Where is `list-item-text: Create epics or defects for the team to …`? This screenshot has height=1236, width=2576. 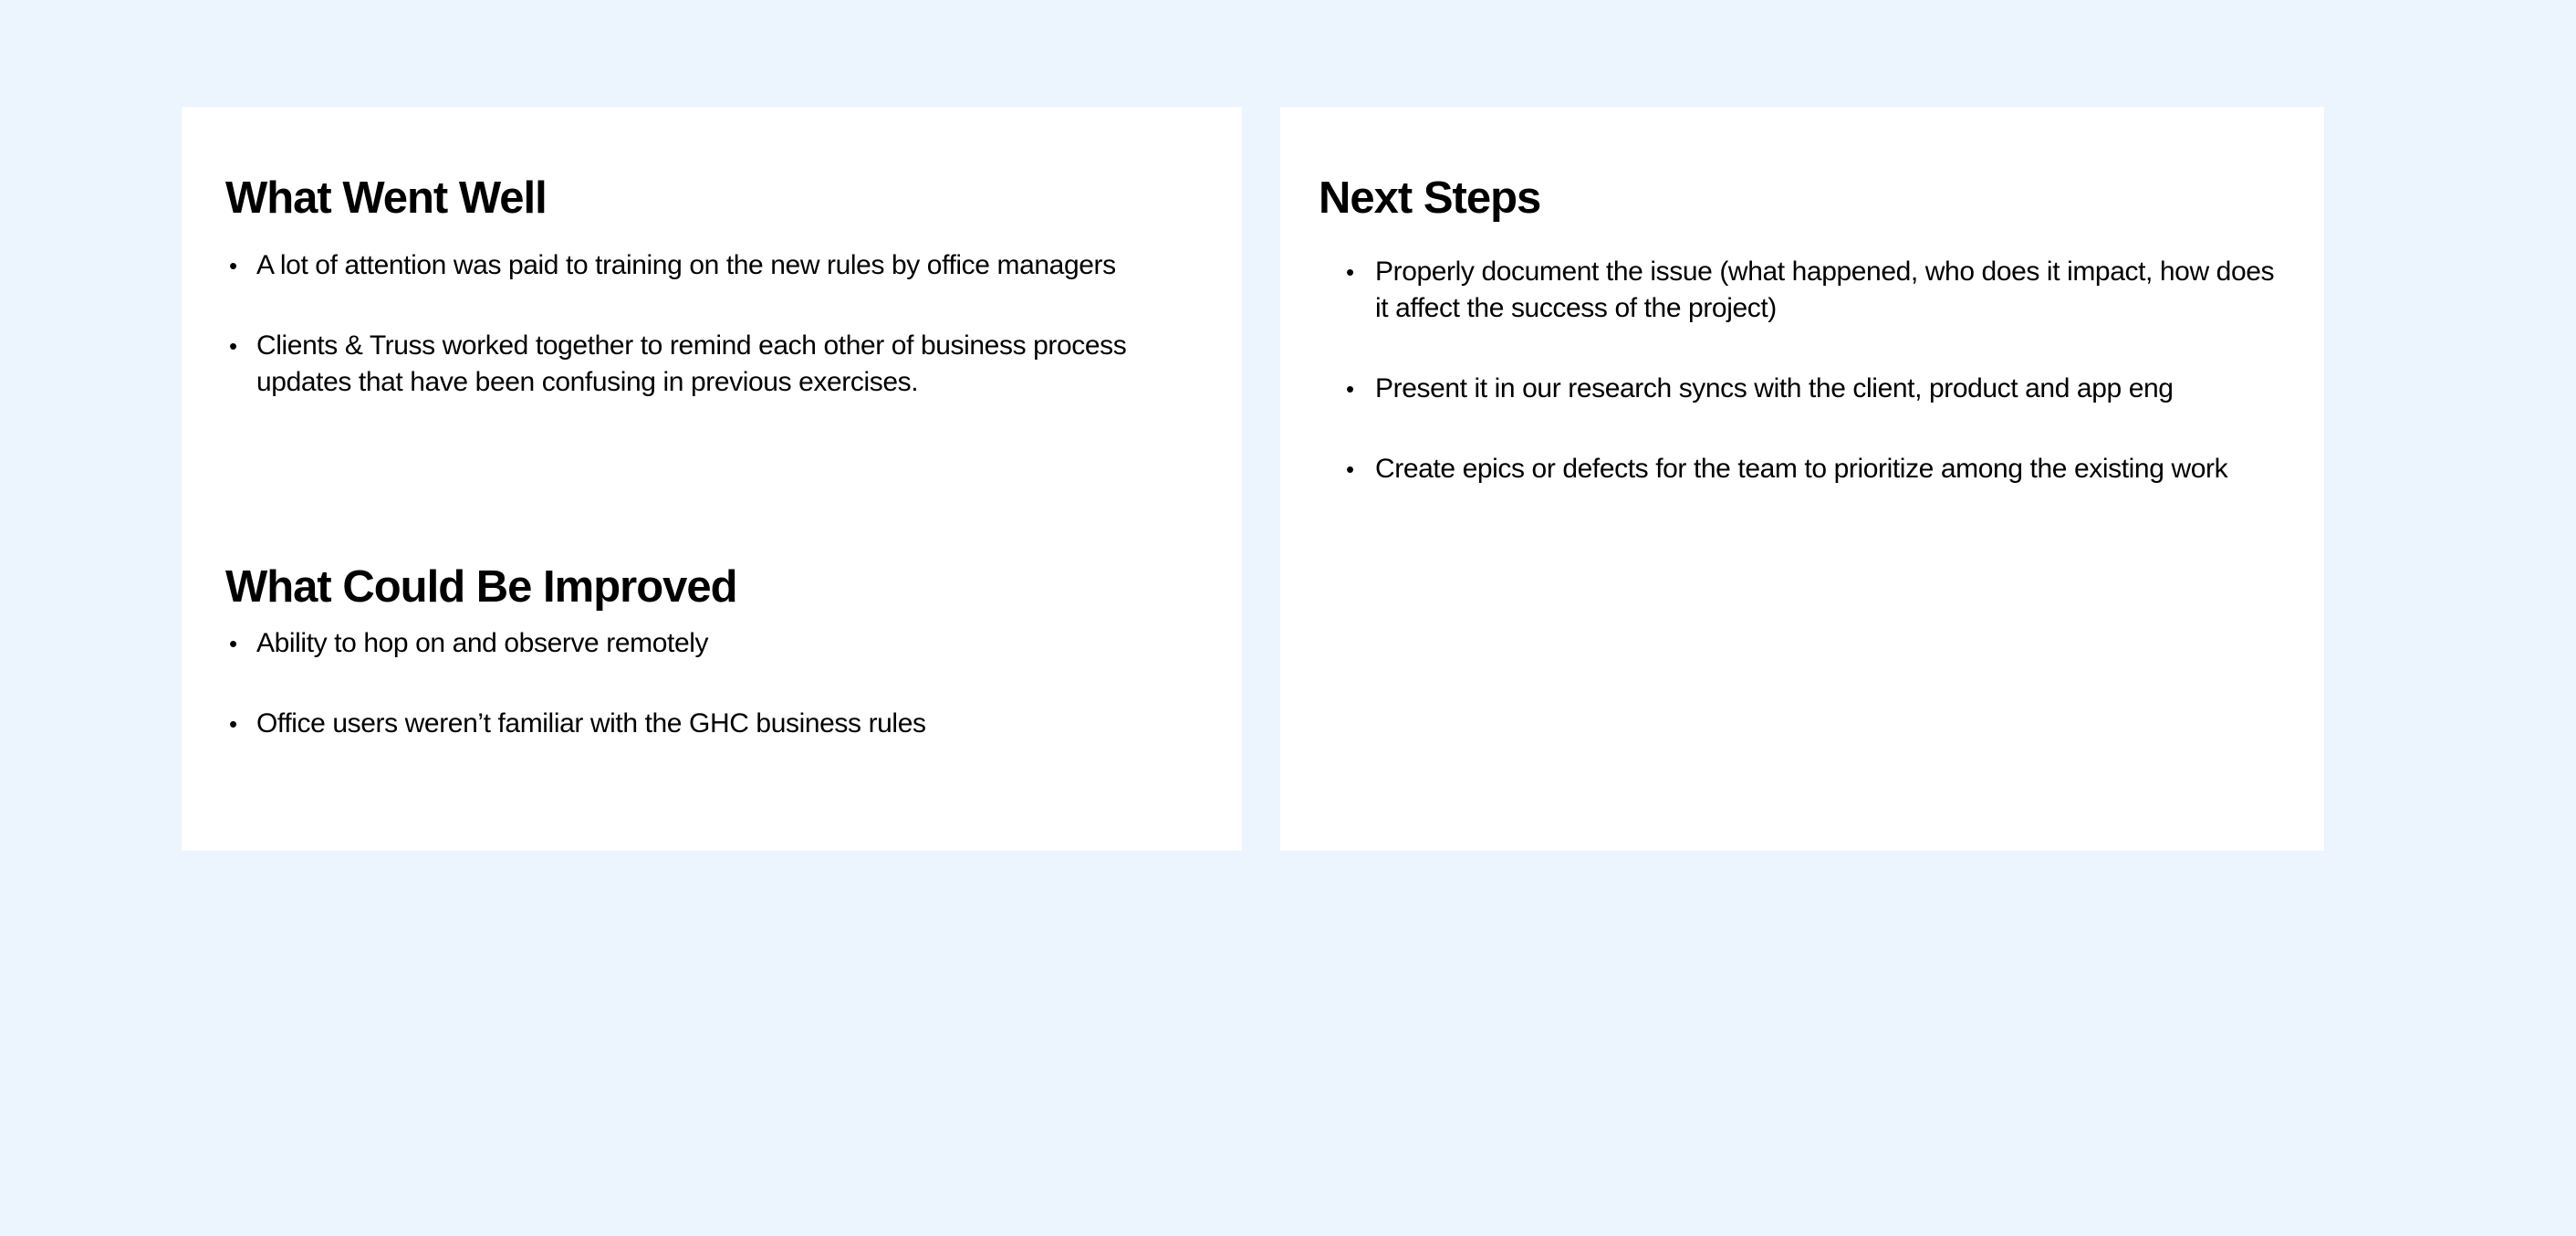
list-item-text: Create epics or defects for the team to … is located at coordinates (1801, 469).